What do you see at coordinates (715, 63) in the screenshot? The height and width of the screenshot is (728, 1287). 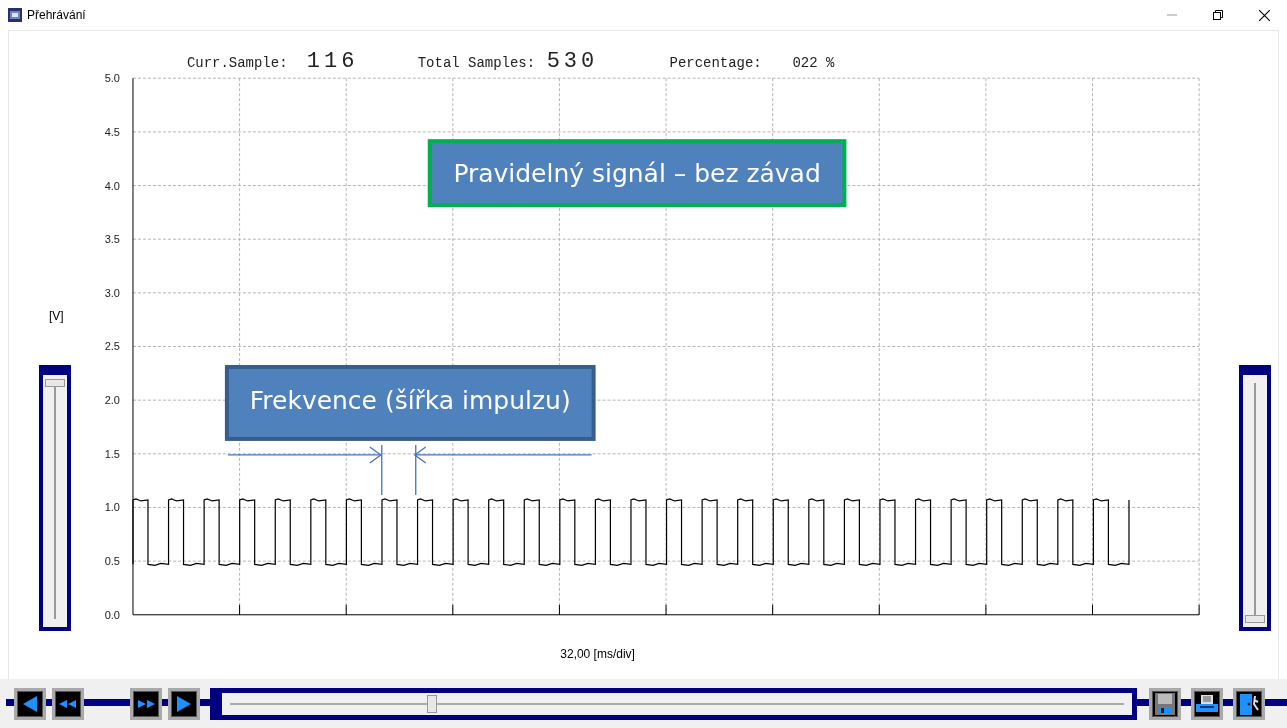 I see `readout-label: Percentage:` at bounding box center [715, 63].